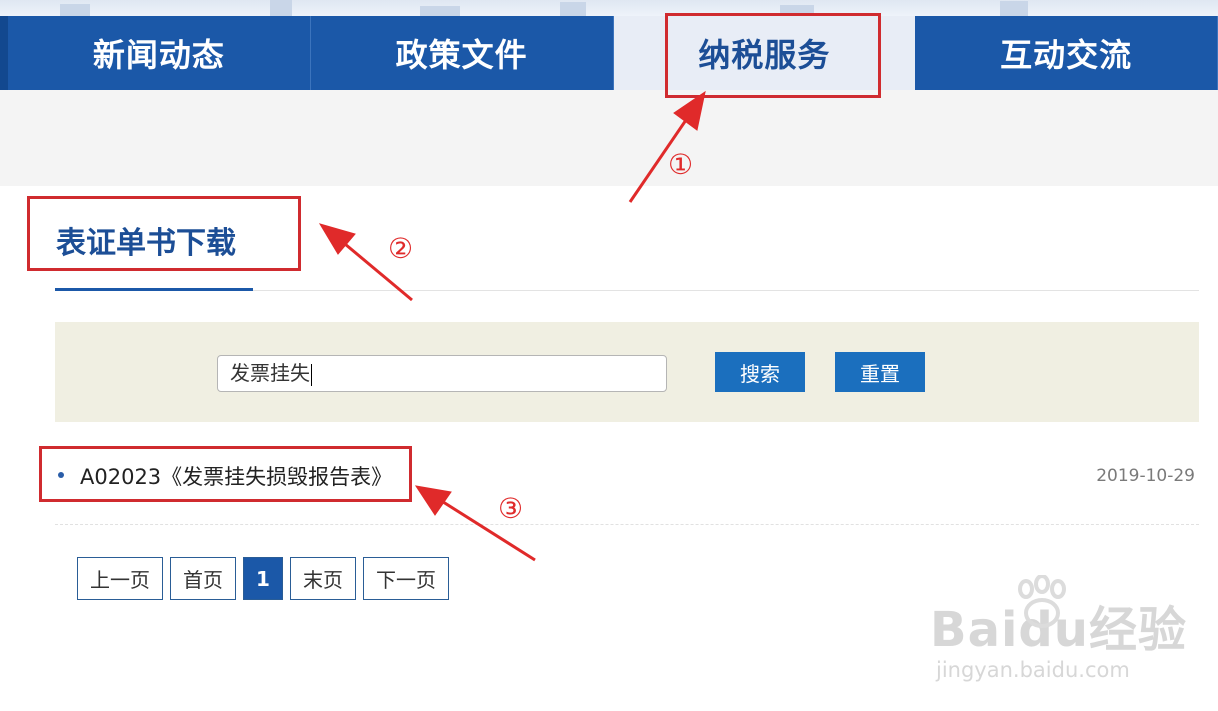 This screenshot has width=1218, height=711. What do you see at coordinates (270, 373) in the screenshot?
I see `search-input-value: 发票挂失` at bounding box center [270, 373].